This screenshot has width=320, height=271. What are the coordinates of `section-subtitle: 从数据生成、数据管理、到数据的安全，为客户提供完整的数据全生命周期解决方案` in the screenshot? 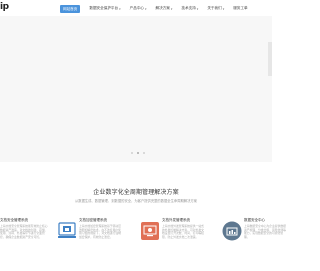 It's located at (136, 201).